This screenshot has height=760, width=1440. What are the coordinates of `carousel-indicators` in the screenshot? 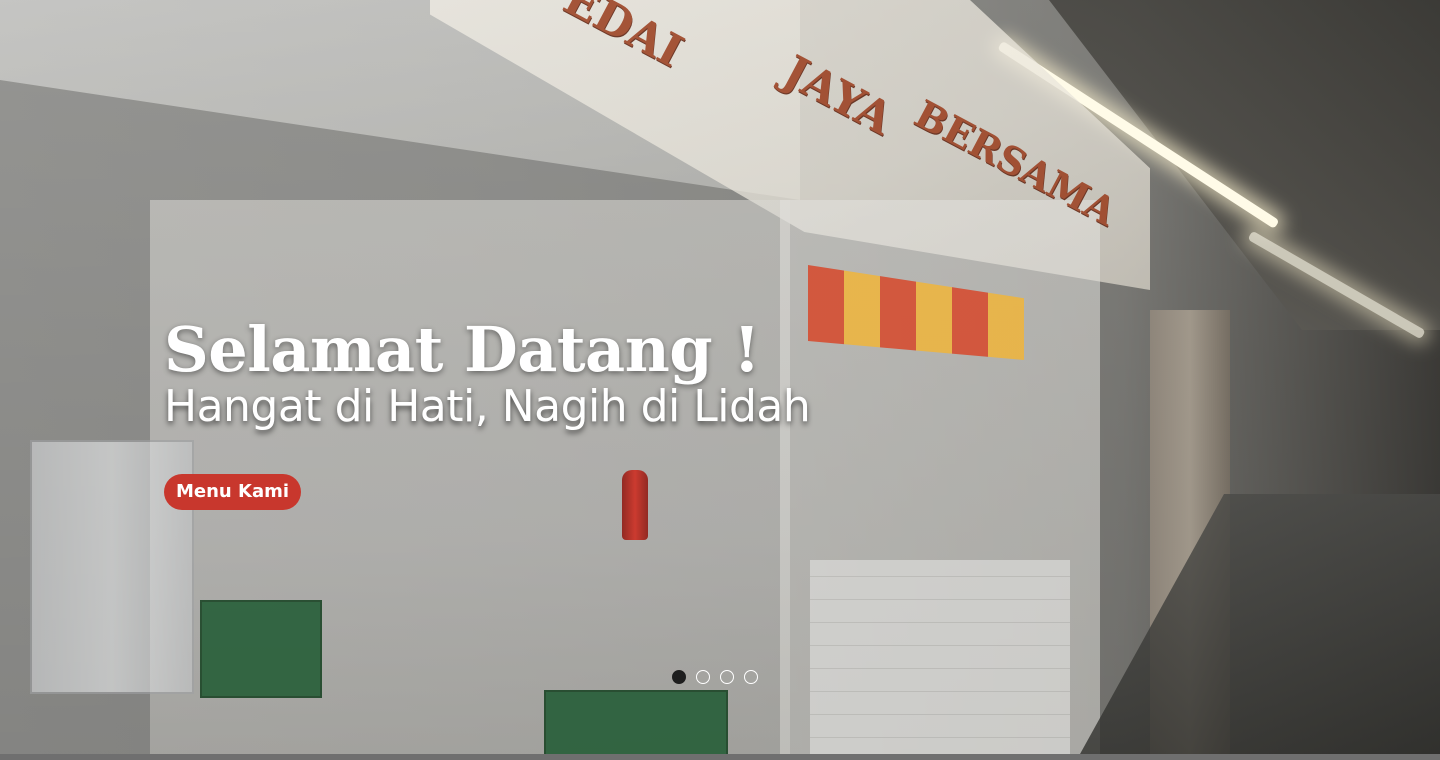 It's located at (715, 677).